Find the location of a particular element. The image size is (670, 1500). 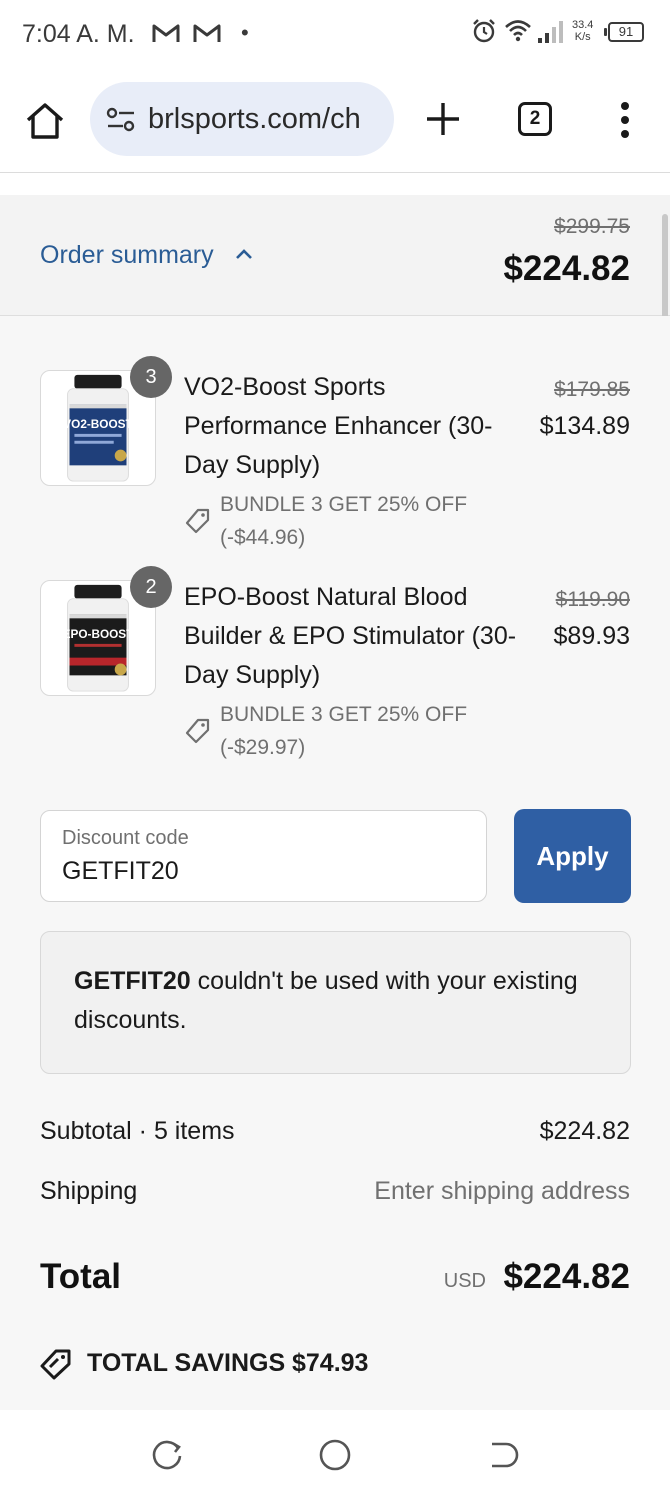

network-speed-value: 33.4 is located at coordinates (583, 25).